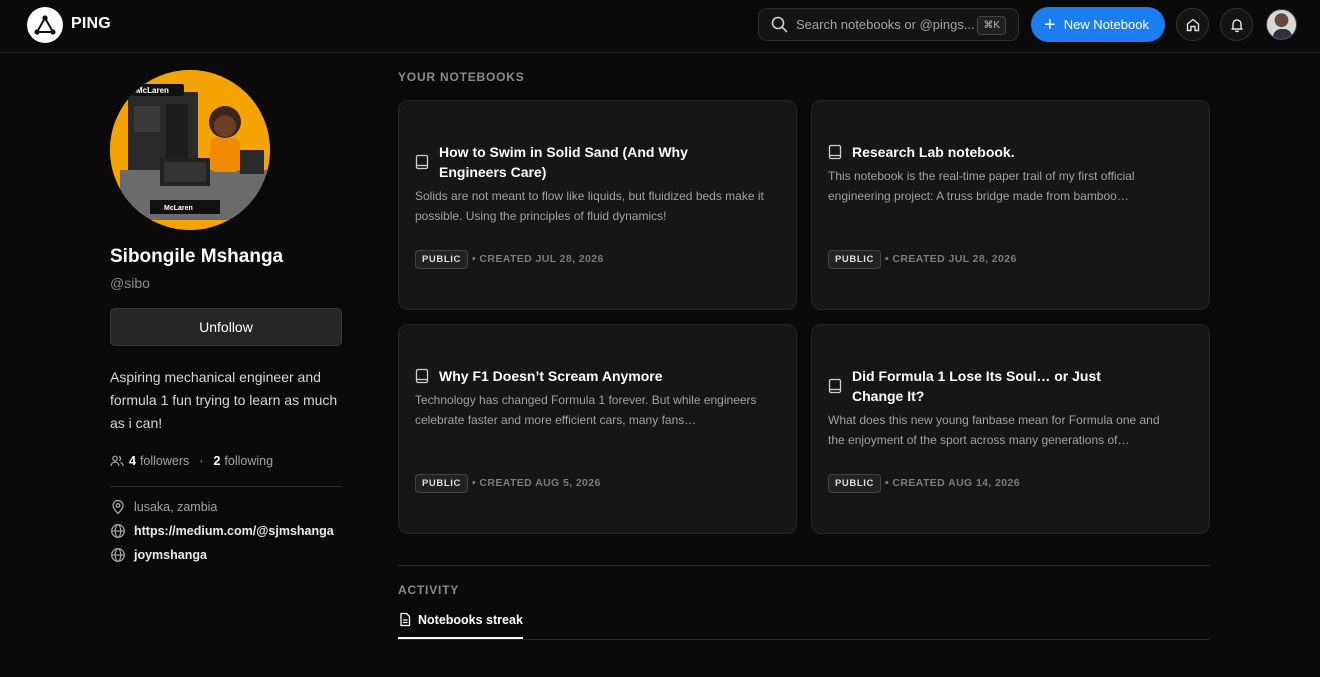 The height and width of the screenshot is (677, 1320). What do you see at coordinates (804, 639) in the screenshot?
I see `tabs-divider` at bounding box center [804, 639].